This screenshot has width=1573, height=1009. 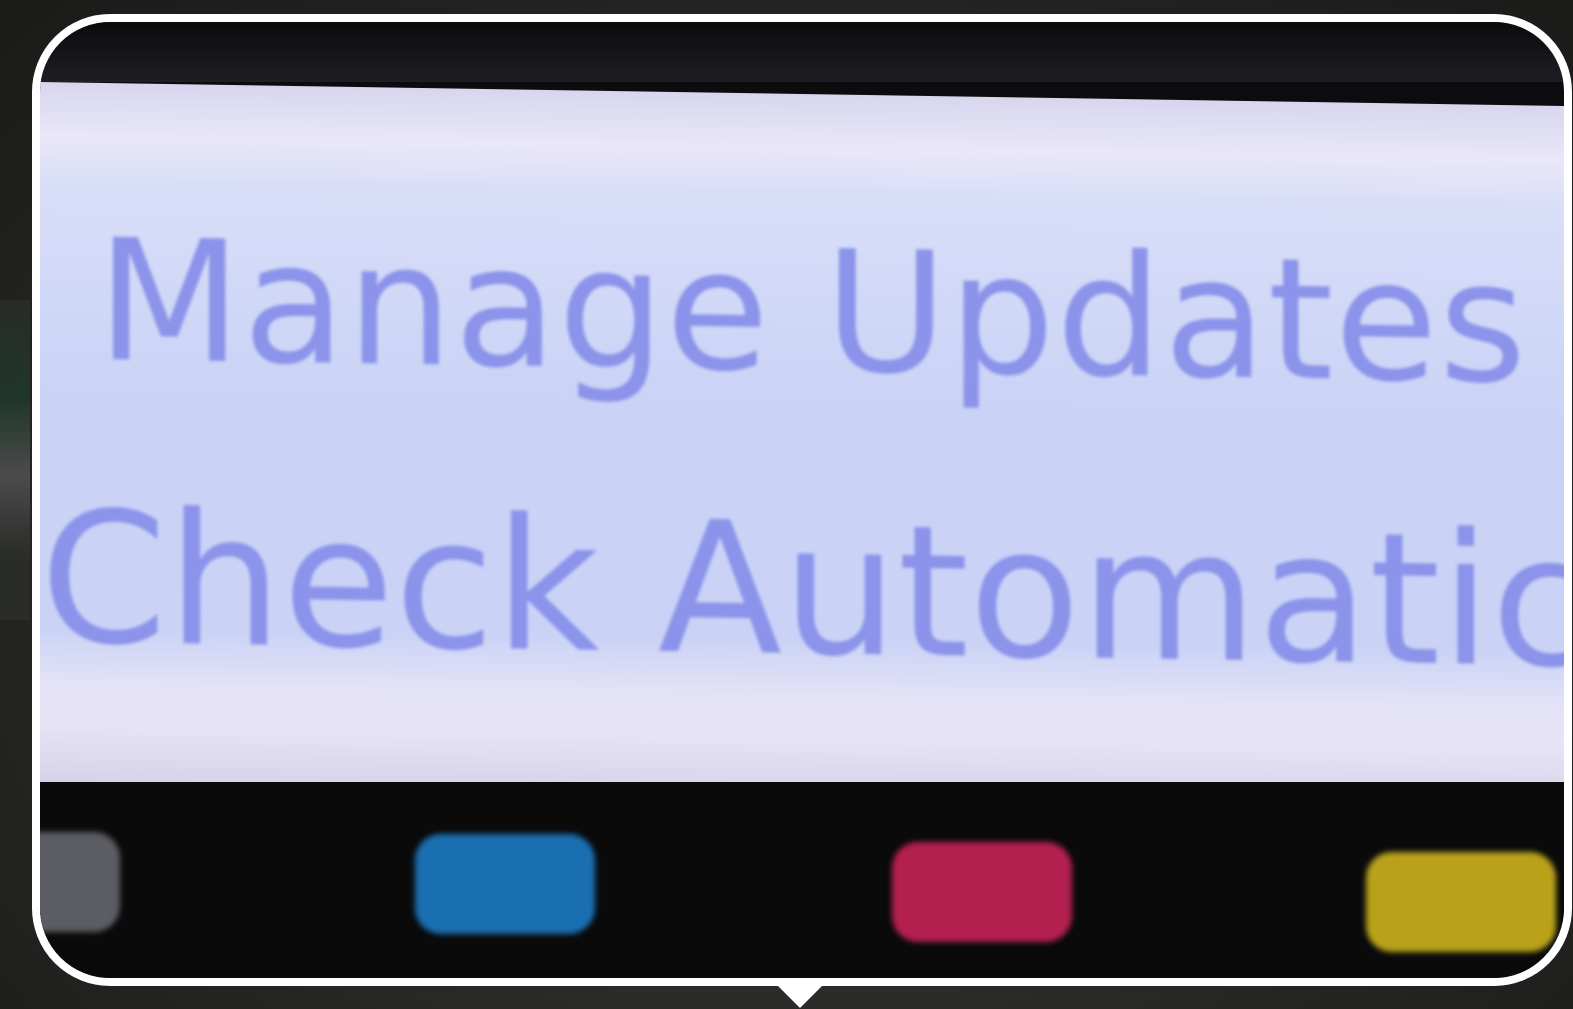 I want to click on yellow-button, so click(x=1461, y=902).